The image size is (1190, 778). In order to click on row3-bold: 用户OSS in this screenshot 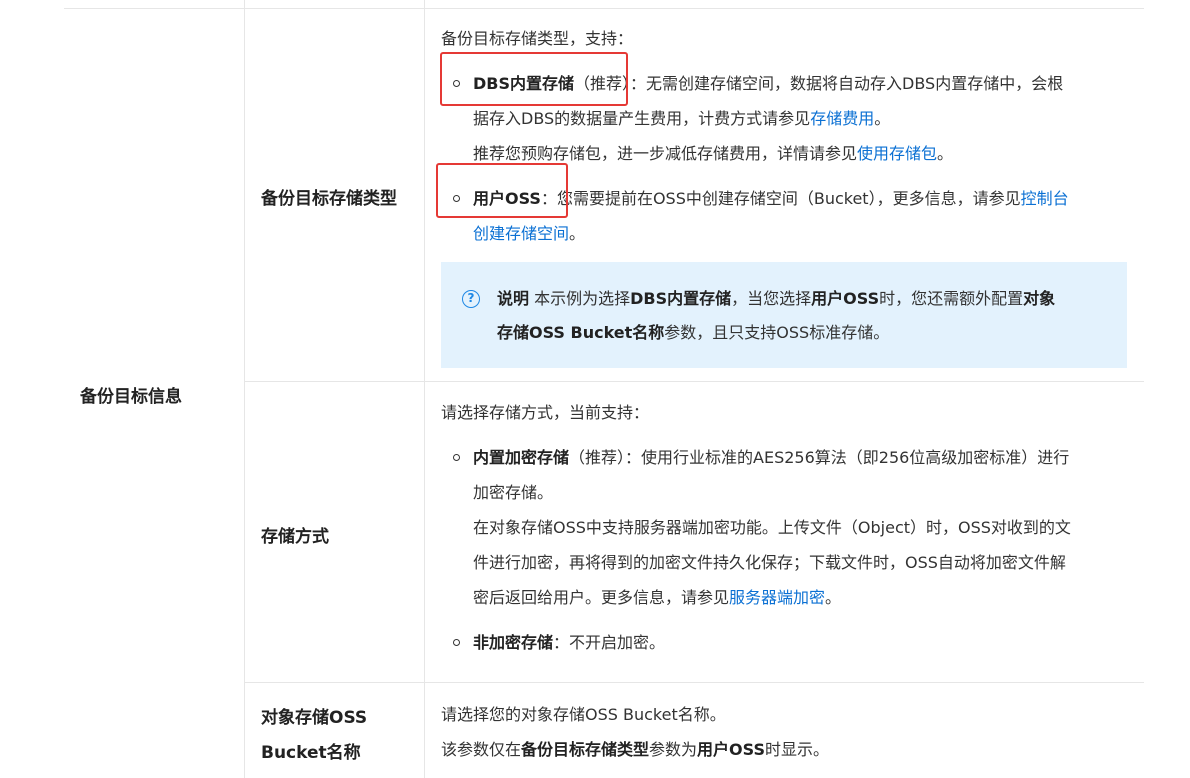, I will do `click(731, 749)`.